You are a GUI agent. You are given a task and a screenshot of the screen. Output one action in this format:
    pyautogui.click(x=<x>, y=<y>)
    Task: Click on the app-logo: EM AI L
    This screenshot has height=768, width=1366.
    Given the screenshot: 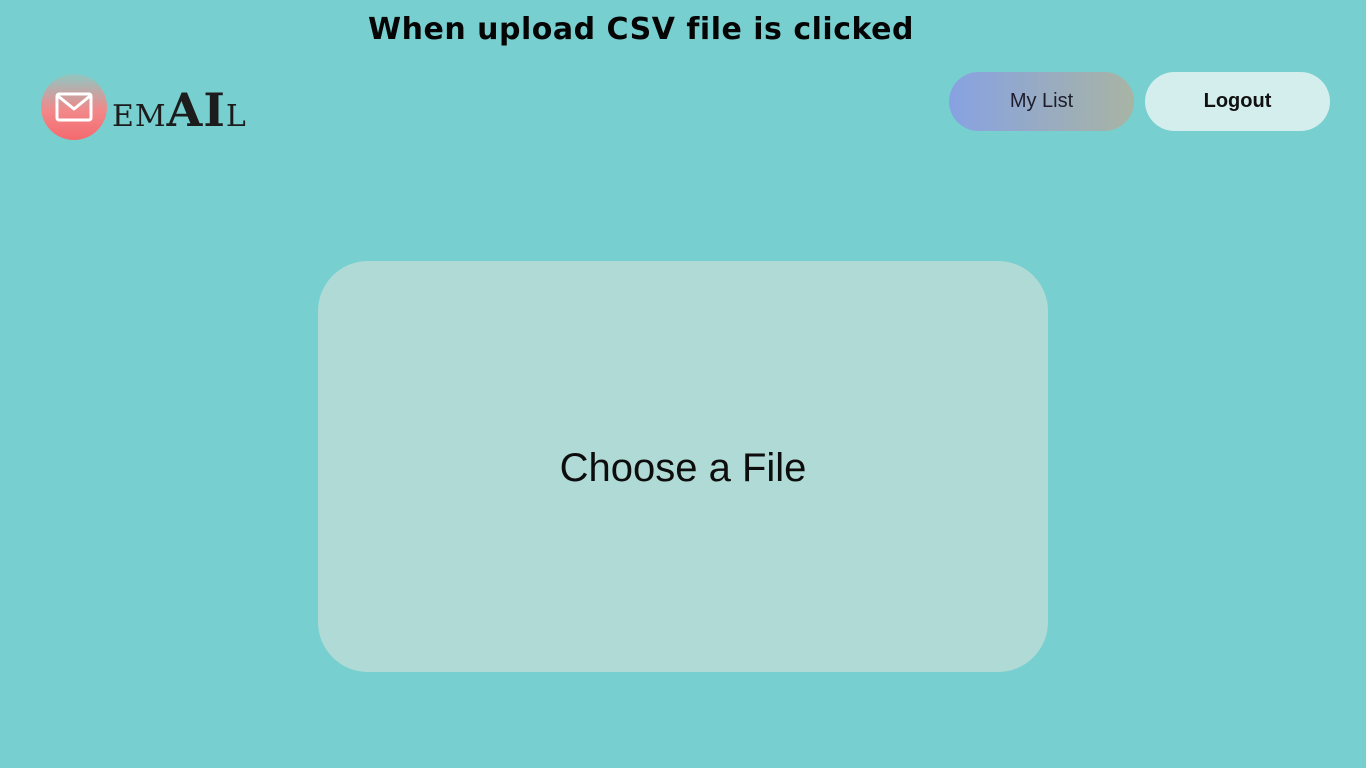 What is the action you would take?
    pyautogui.click(x=144, y=107)
    